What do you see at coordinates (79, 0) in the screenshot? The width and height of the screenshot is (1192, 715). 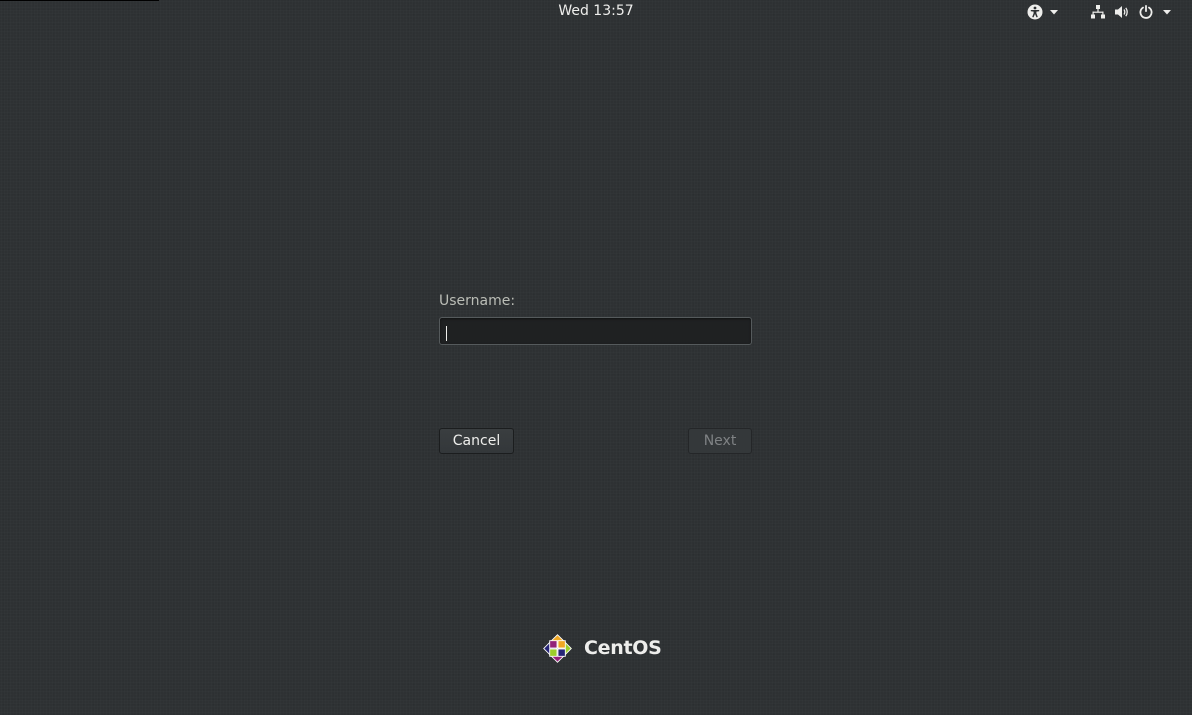 I see `top-bar-edge` at bounding box center [79, 0].